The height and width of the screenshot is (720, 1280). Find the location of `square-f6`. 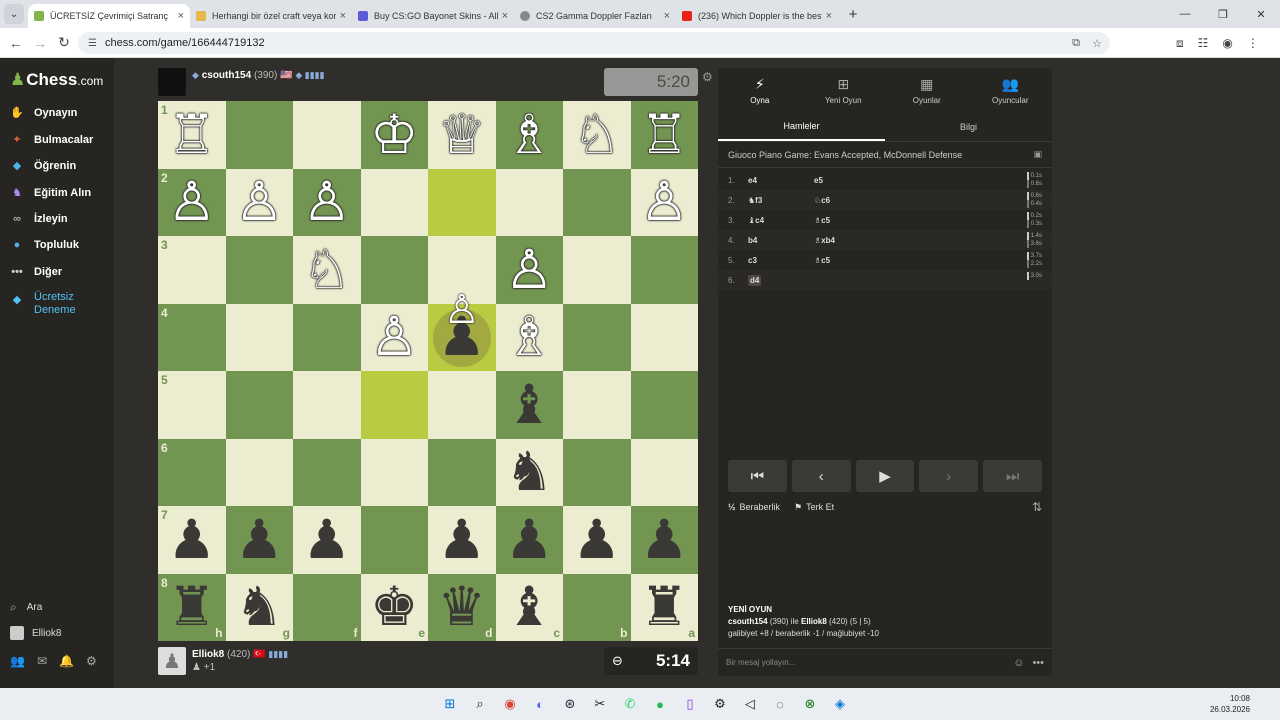

square-f6 is located at coordinates (327, 472).